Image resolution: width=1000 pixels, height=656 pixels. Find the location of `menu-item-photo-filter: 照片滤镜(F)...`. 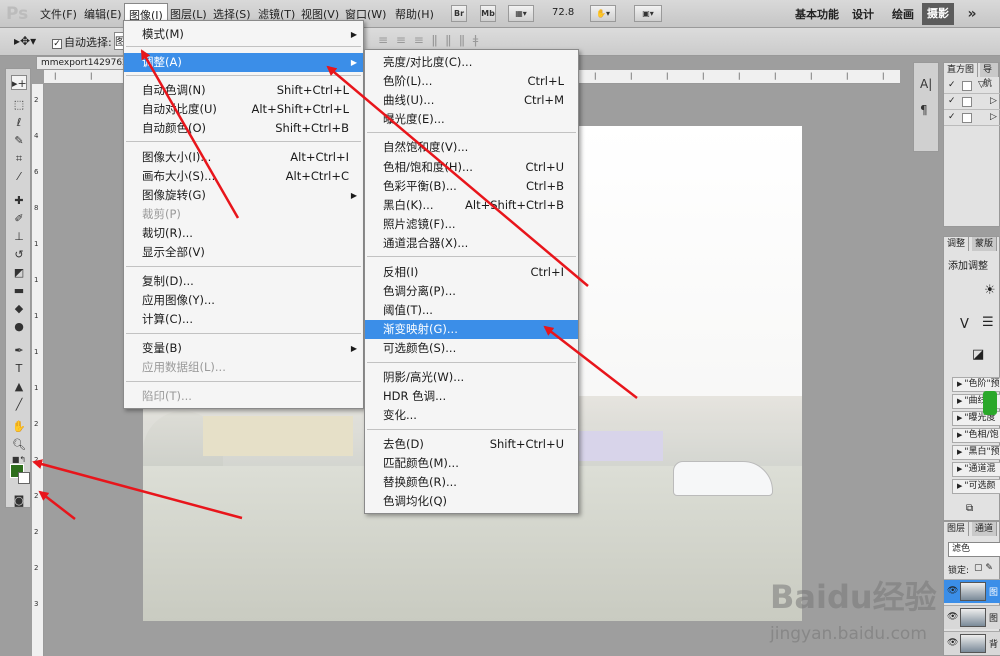

menu-item-photo-filter: 照片滤镜(F)... is located at coordinates (471, 224).